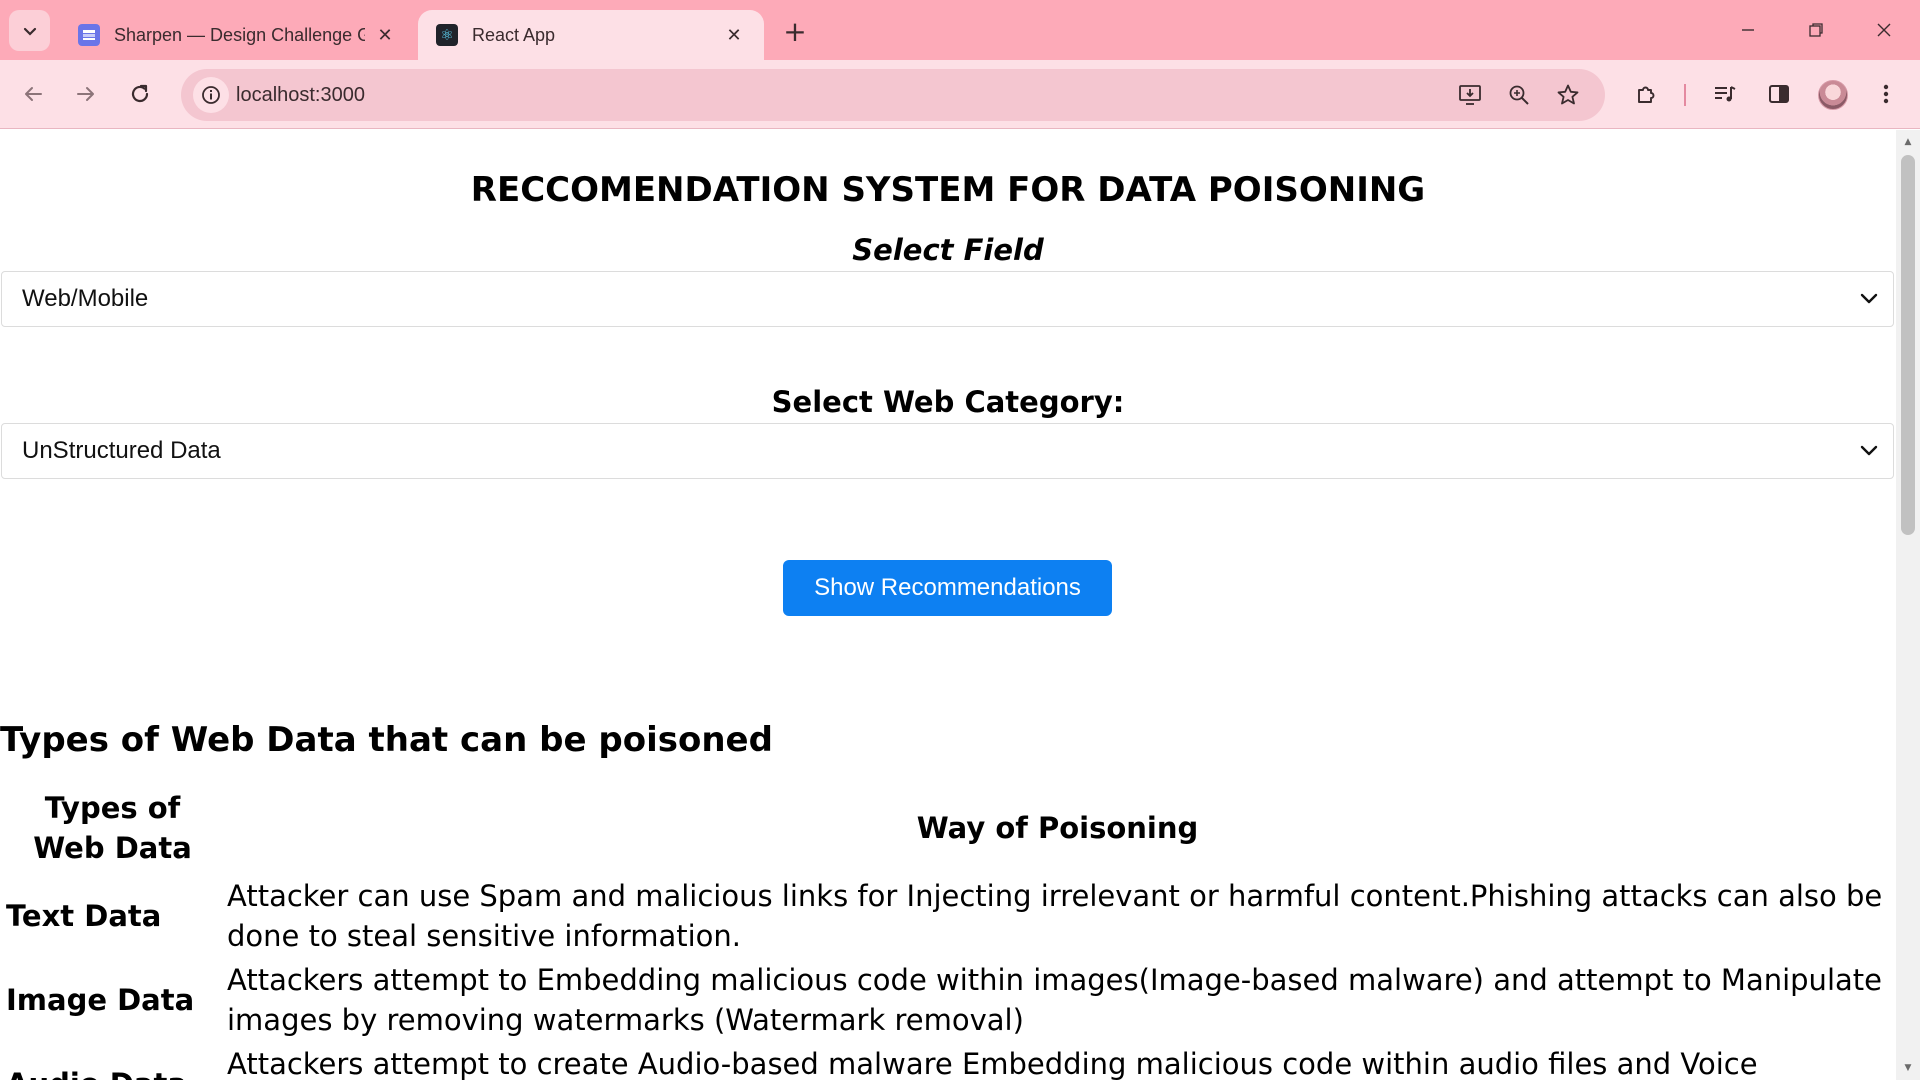 The width and height of the screenshot is (1920, 1080). I want to click on site-info-icon, so click(211, 95).